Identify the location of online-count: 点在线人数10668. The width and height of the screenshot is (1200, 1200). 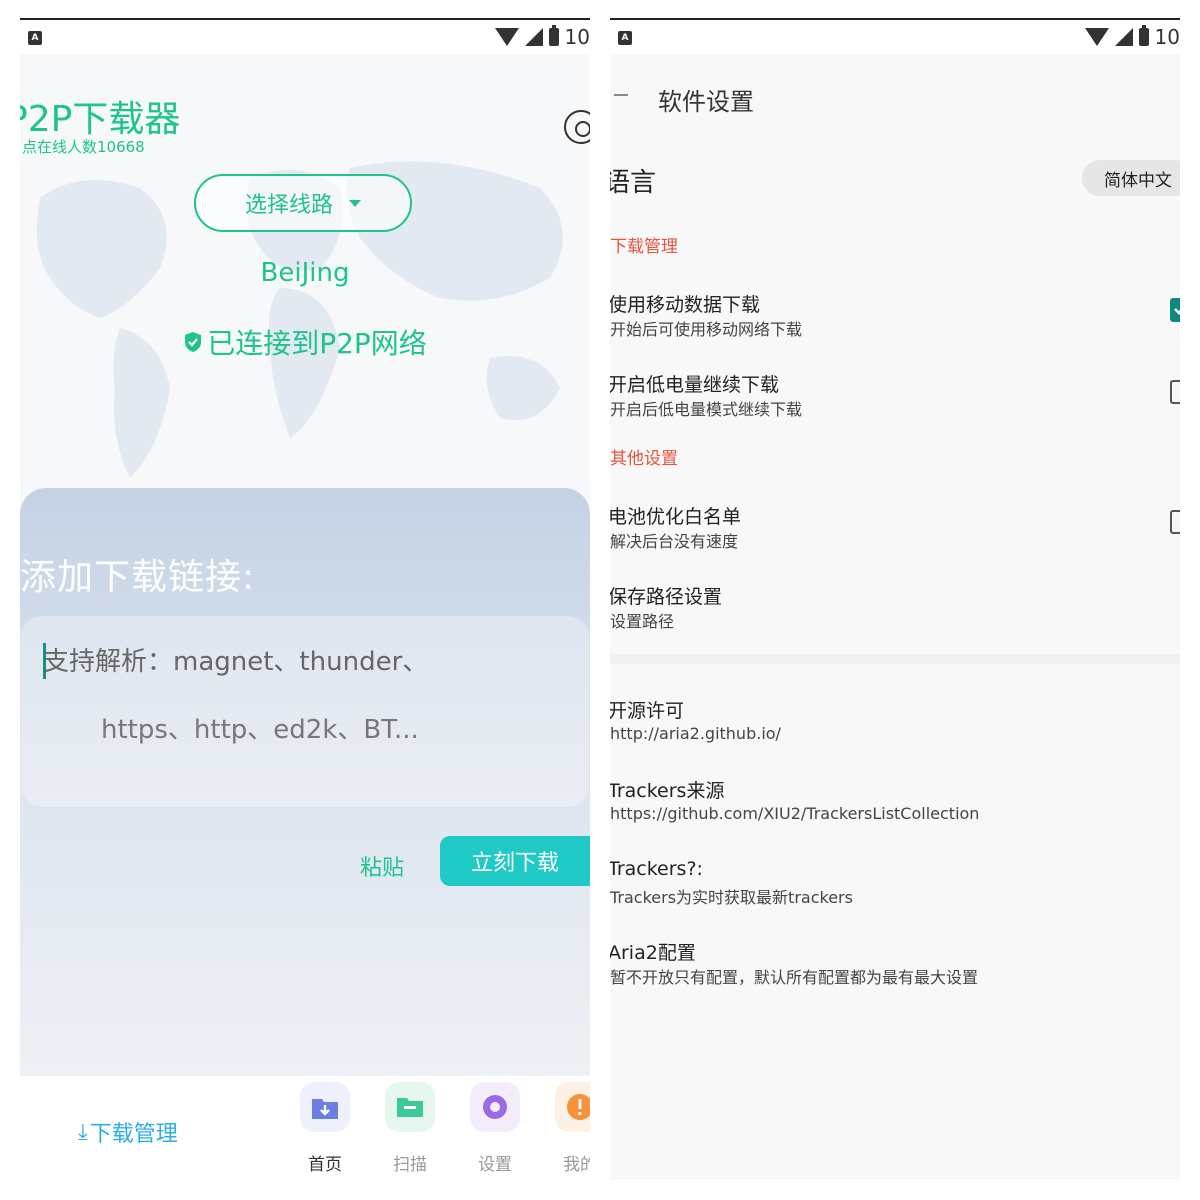
(83, 147).